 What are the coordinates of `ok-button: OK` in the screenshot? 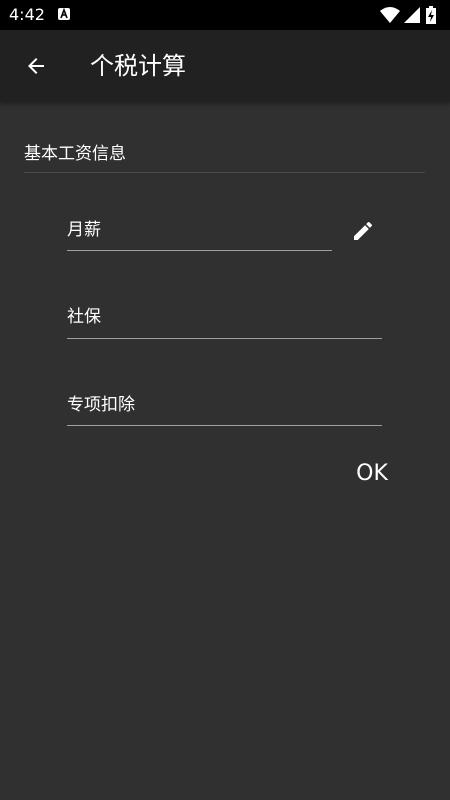 It's located at (372, 474).